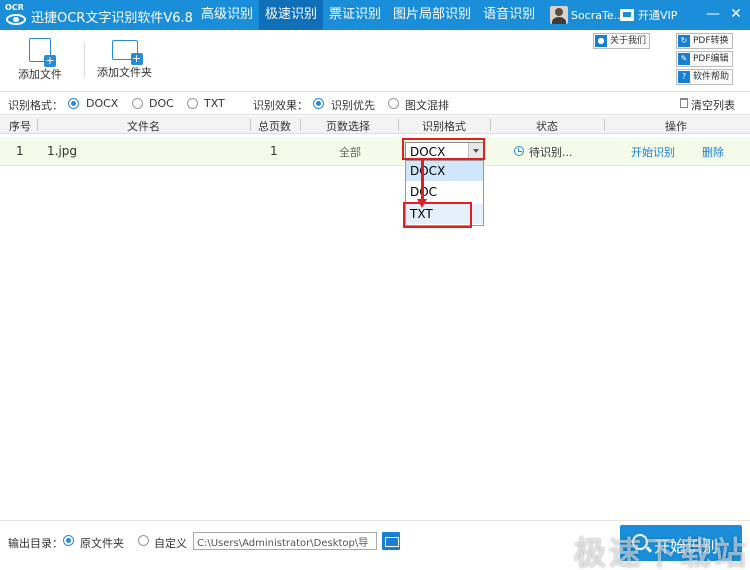 Image resolution: width=750 pixels, height=570 pixels. I want to click on add-file-button: 添加文件, so click(40, 60).